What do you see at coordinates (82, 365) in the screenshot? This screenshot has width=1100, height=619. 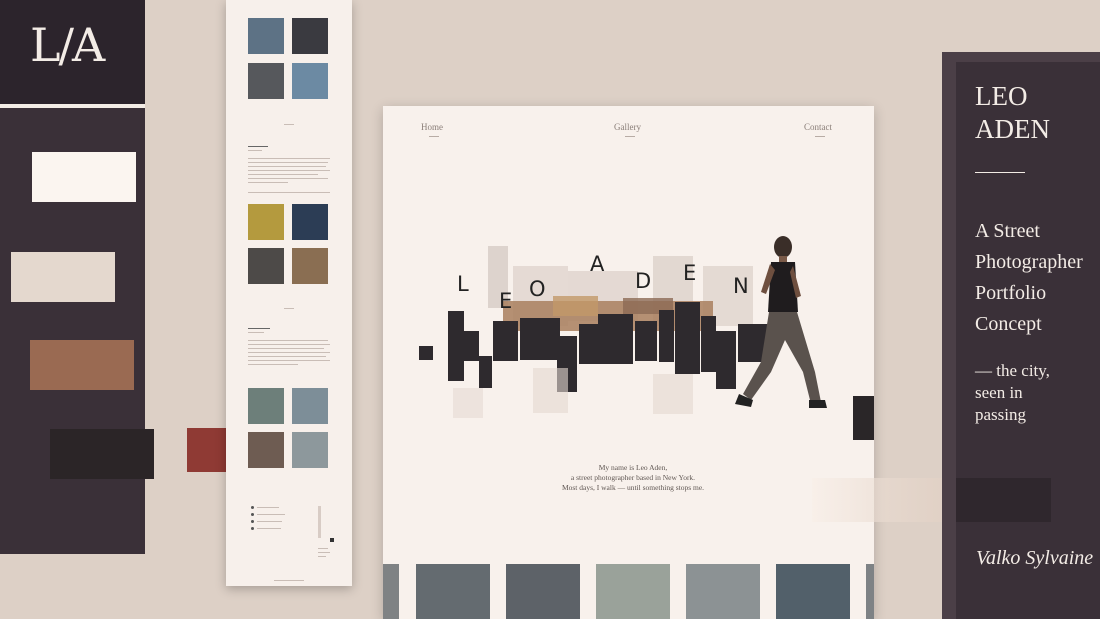 I see `palette-swatch-brown` at bounding box center [82, 365].